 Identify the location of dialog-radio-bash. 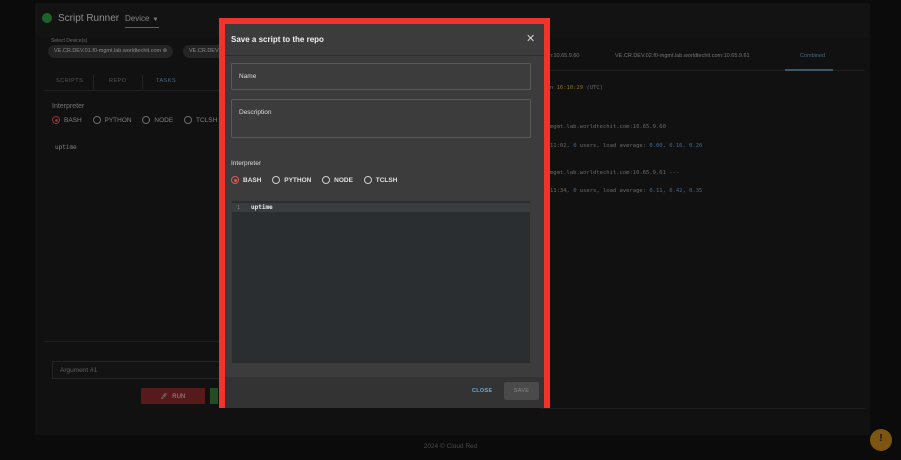
(235, 180).